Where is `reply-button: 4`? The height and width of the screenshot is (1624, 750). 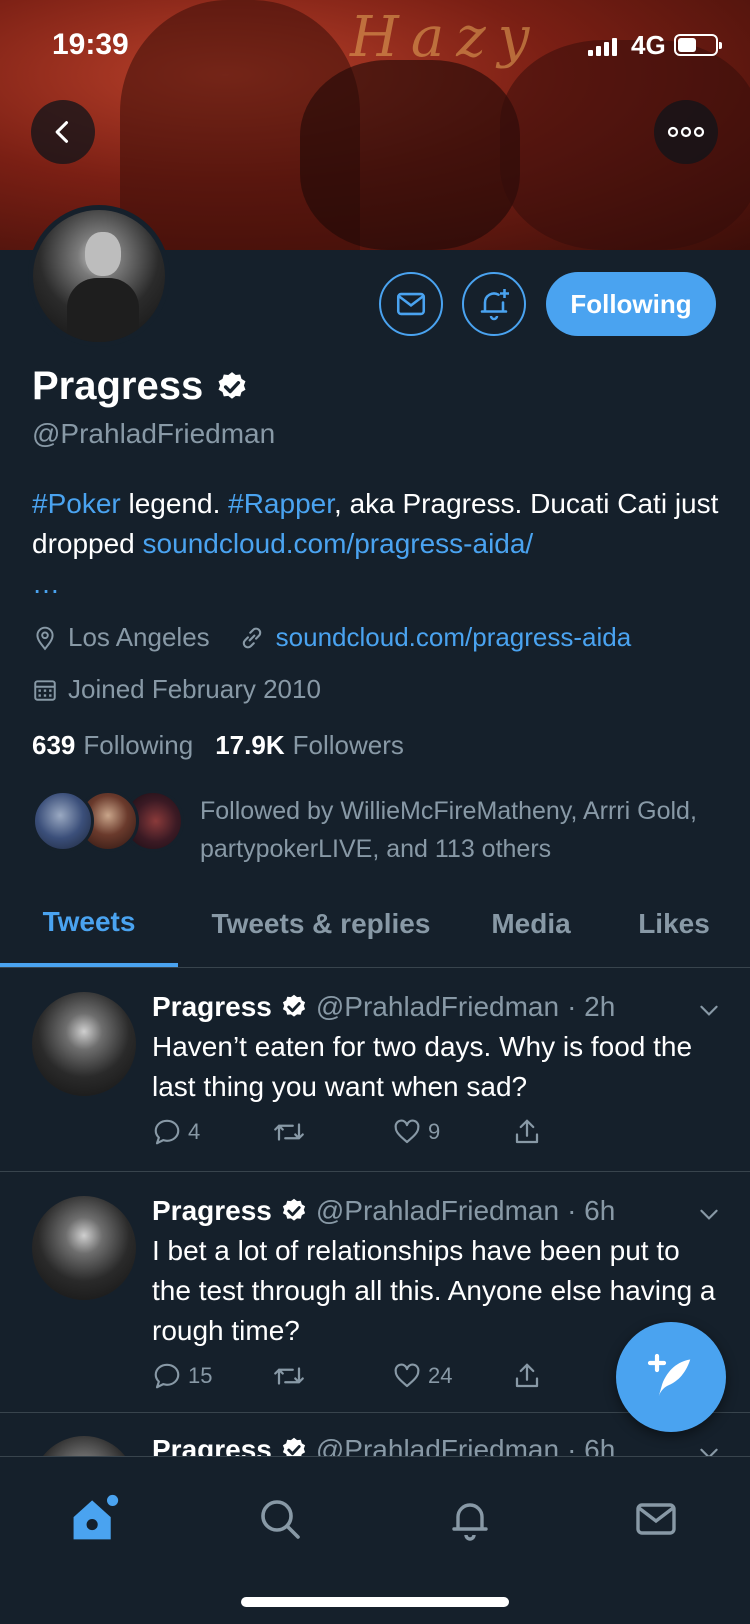
reply-button: 4 is located at coordinates (212, 1132).